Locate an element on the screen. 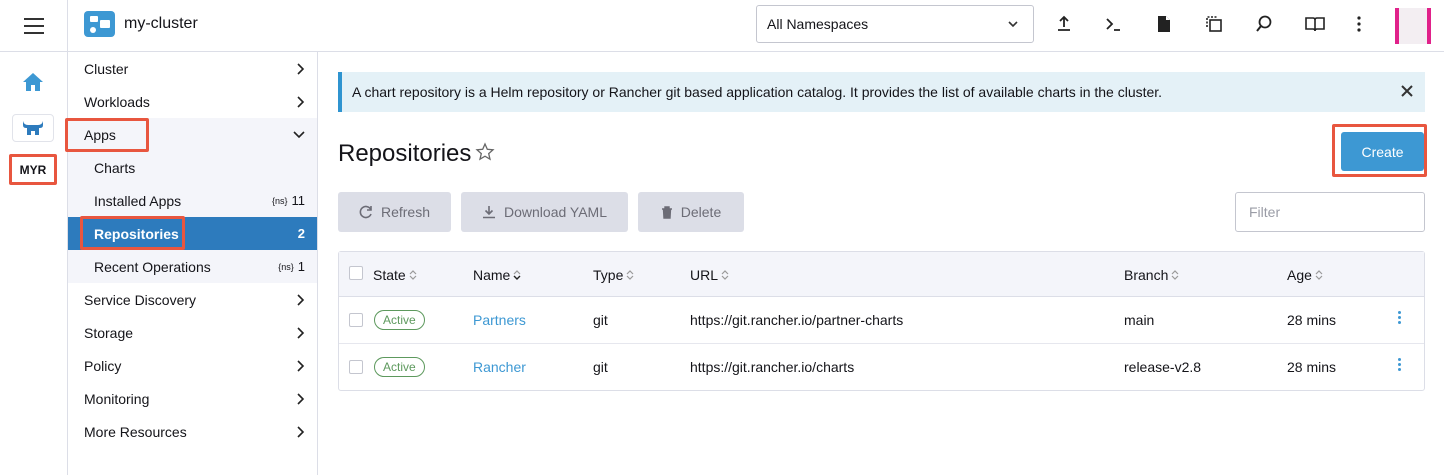 Image resolution: width=1444 pixels, height=475 pixels. nav-item-label: Storage is located at coordinates (109, 332).